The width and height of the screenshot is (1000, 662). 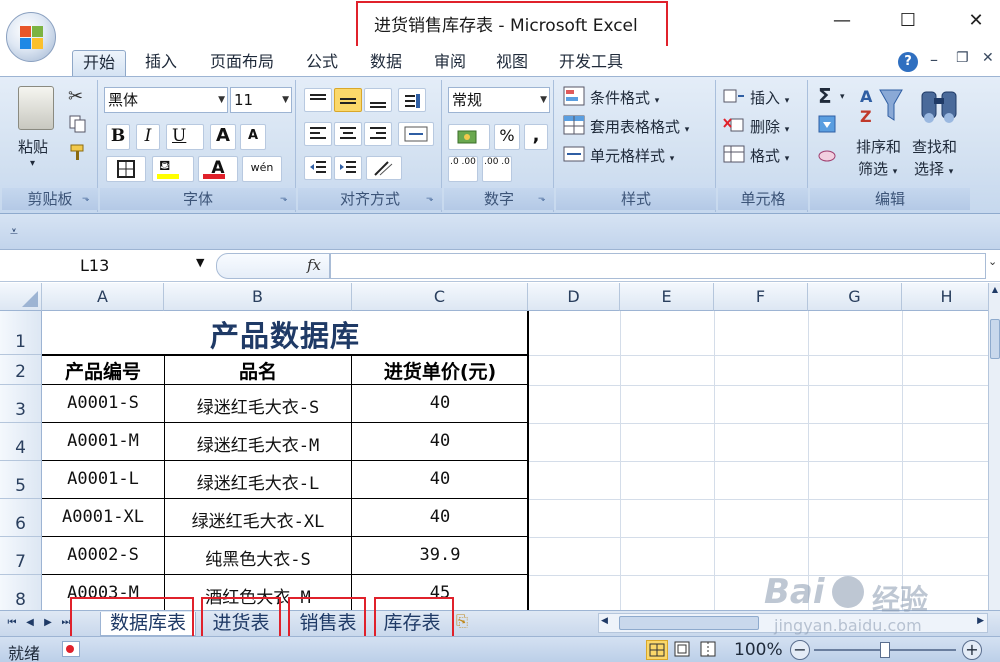 I want to click on cell-b4: 绿迷红毛大衣-M, so click(x=258, y=443).